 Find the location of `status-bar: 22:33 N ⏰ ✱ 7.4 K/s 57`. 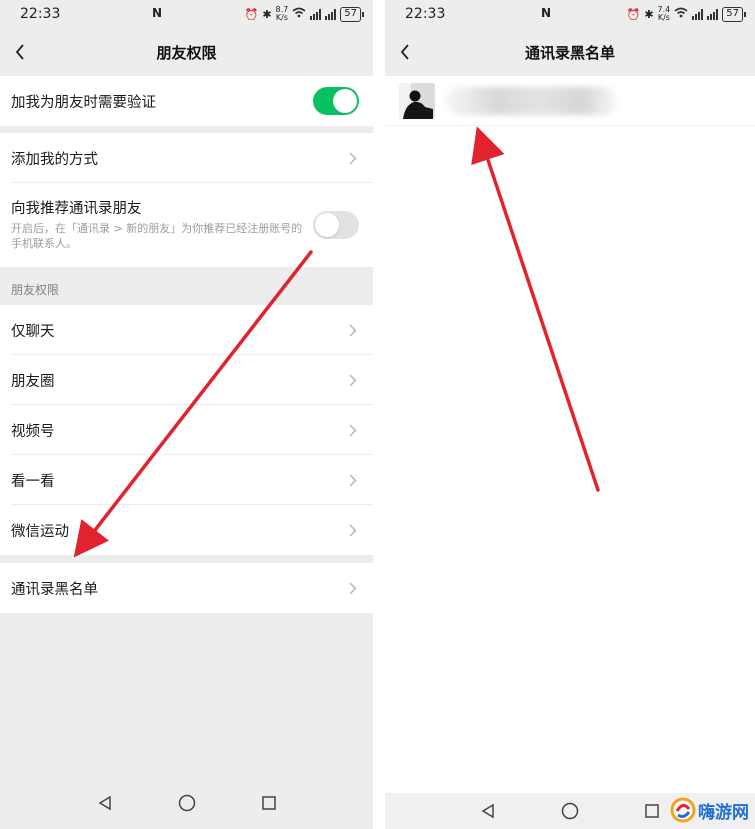

status-bar: 22:33 N ⏰ ✱ 7.4 K/s 57 is located at coordinates (570, 14).